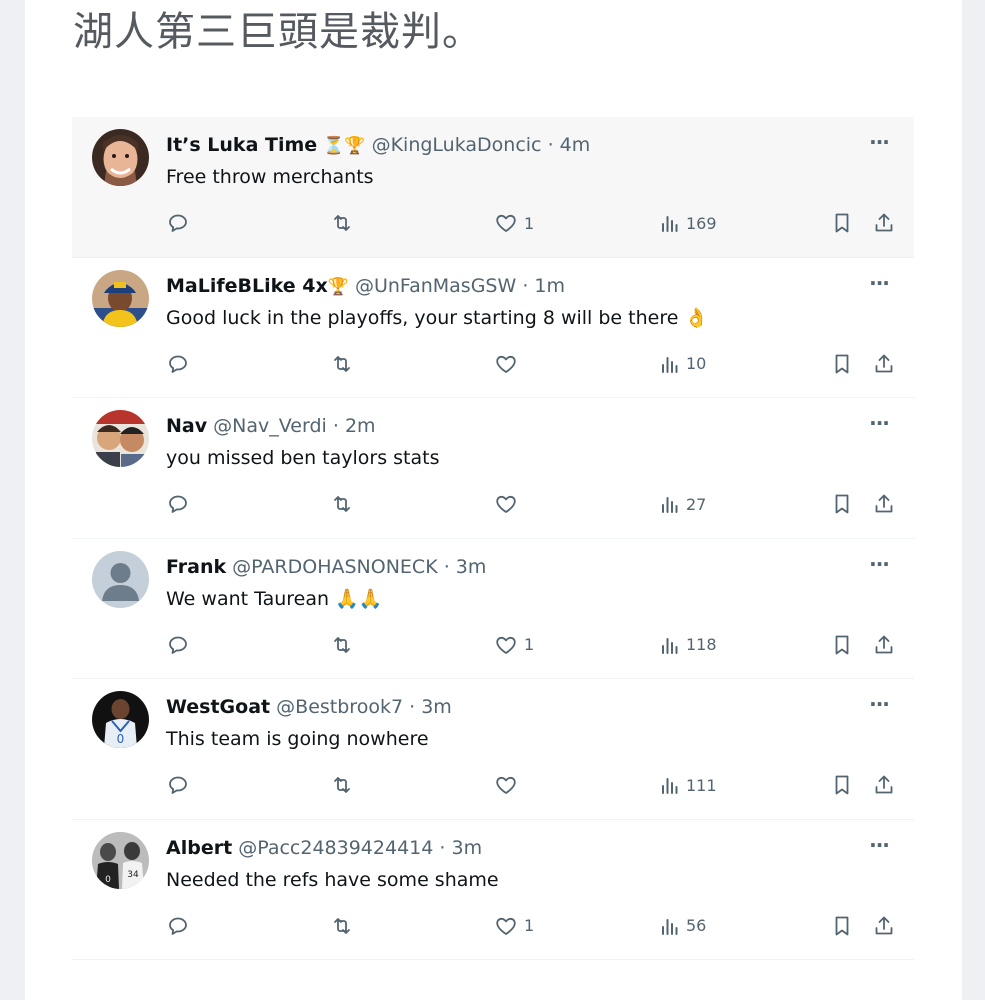 The width and height of the screenshot is (985, 1000). Describe the element at coordinates (682, 364) in the screenshot. I see `views-button: 10` at that location.